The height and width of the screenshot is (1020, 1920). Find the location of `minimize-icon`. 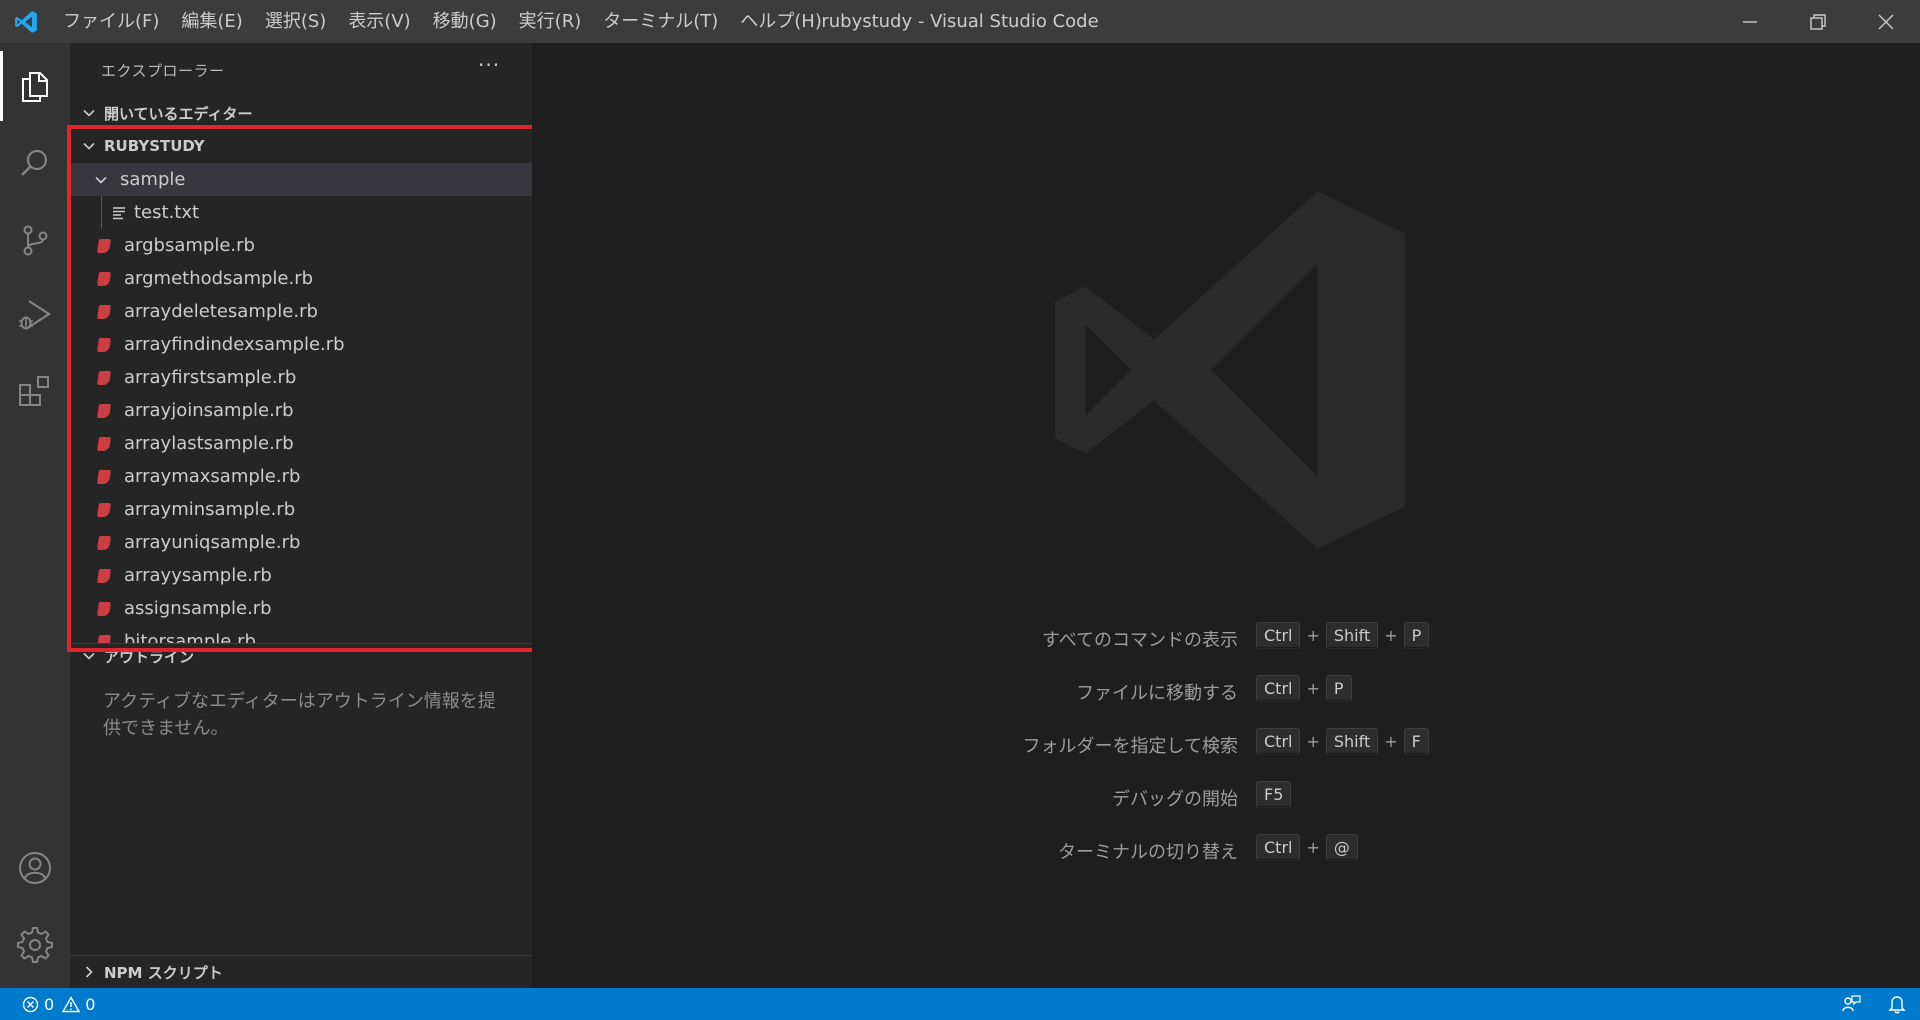

minimize-icon is located at coordinates (1750, 21).